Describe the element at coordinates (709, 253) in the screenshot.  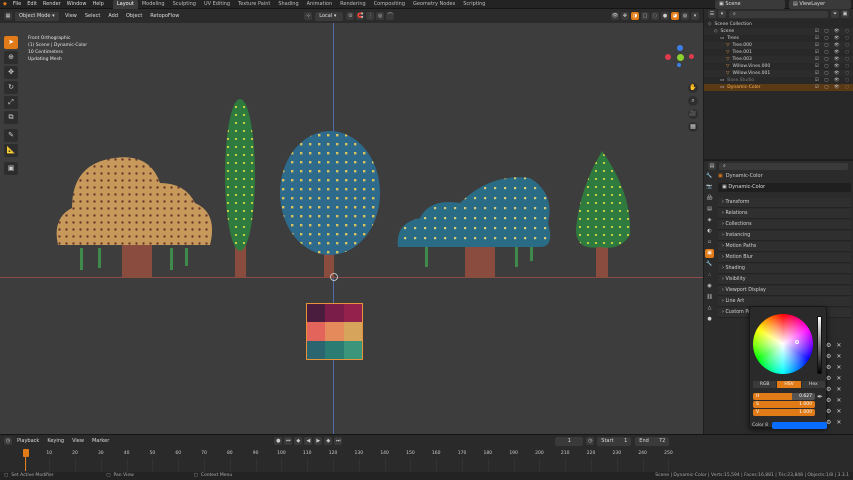
I see `object-tab-icon: ▣` at that location.